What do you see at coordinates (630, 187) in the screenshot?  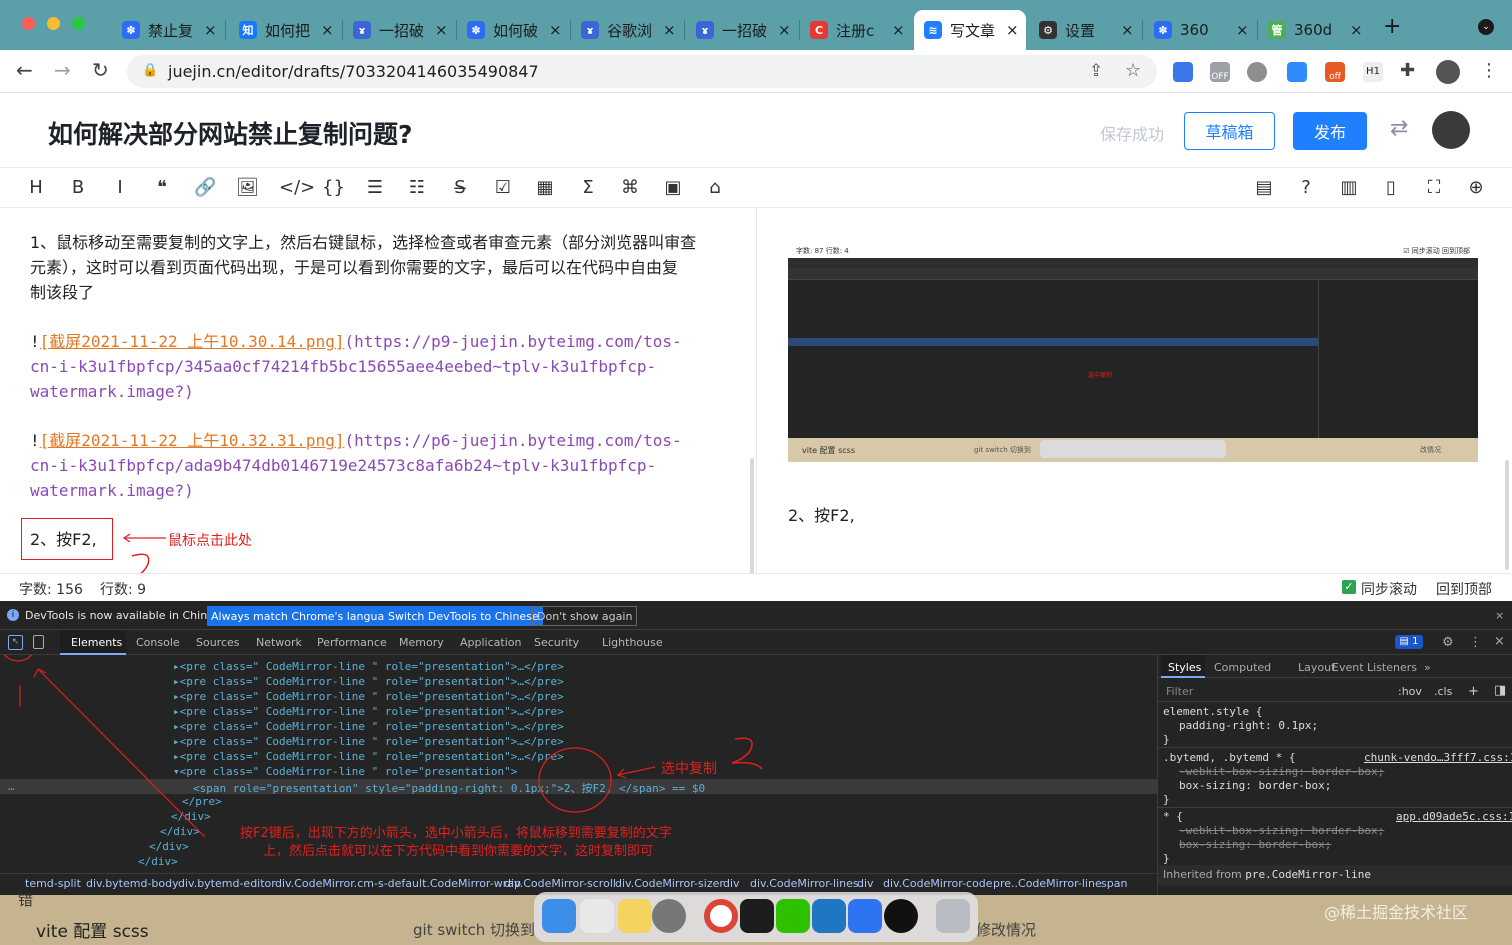 I see `toolbar-mermaid-icon: ⌘` at bounding box center [630, 187].